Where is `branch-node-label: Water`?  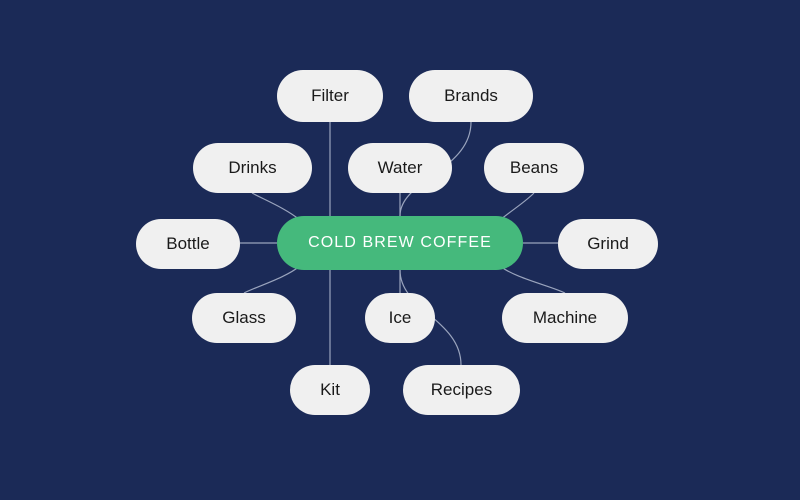 branch-node-label: Water is located at coordinates (400, 167).